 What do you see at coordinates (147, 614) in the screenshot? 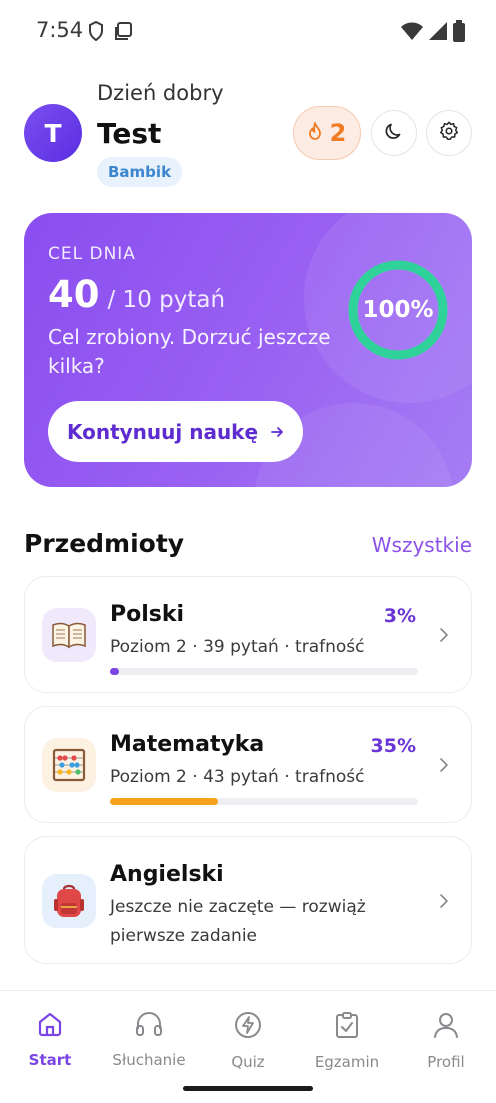
I see `subject-name: Polski` at bounding box center [147, 614].